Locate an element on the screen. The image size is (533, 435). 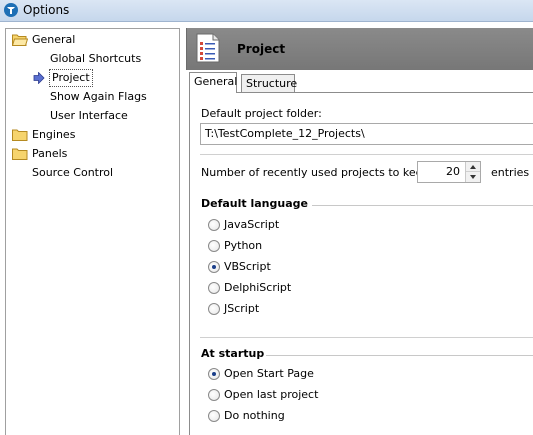
spinner-down-button is located at coordinates (473, 177).